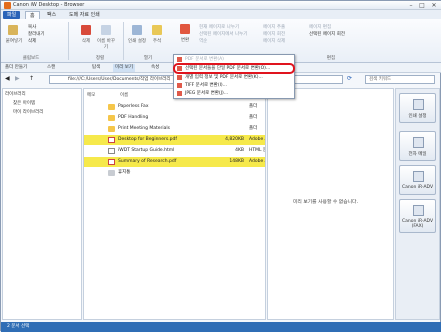  I want to click on file-type: HTML 문, so click(257, 150).